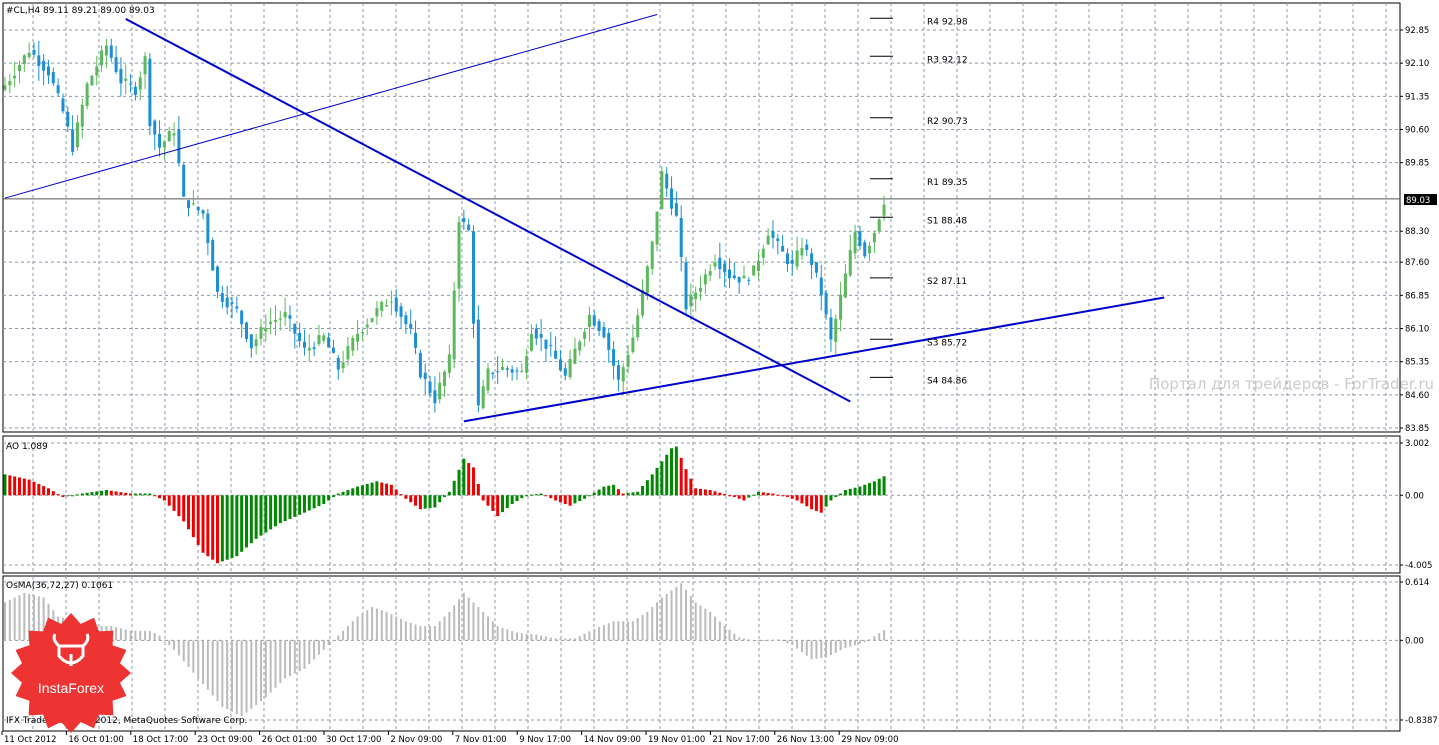 This screenshot has width=1439, height=745. What do you see at coordinates (947, 60) in the screenshot?
I see `pivot-label: R3 92.12` at bounding box center [947, 60].